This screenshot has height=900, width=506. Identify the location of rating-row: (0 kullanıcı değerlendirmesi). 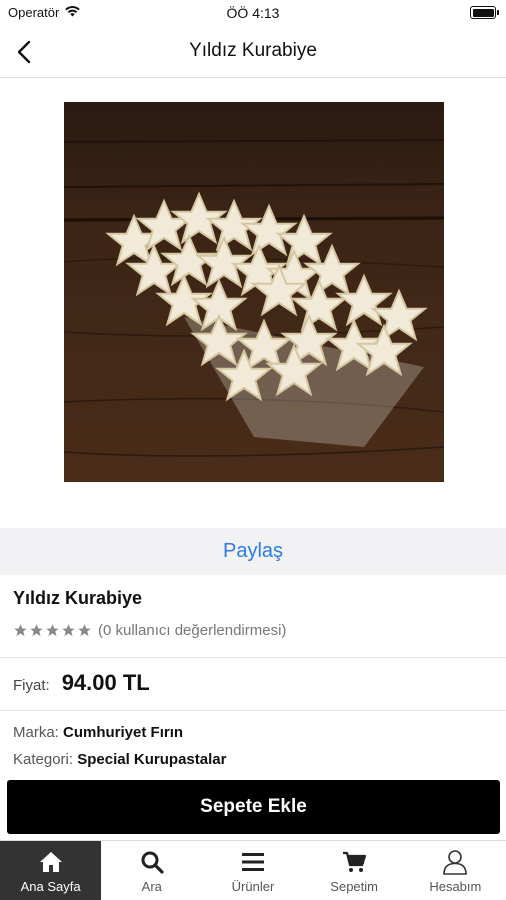
(149, 630).